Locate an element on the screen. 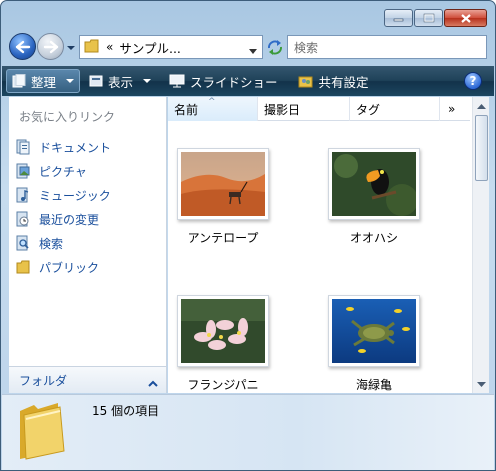 Image resolution: width=496 pixels, height=471 pixels. slideshow-label: スライドショー is located at coordinates (234, 82).